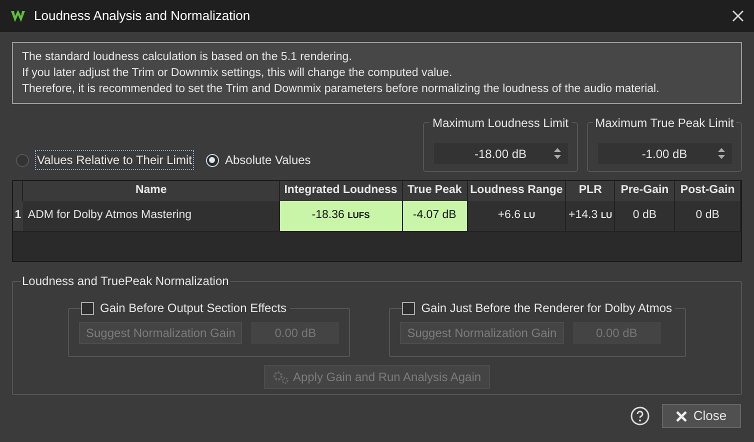 This screenshot has height=442, width=754. I want to click on table-cell: ADM for Dolby Atmos Mastering, so click(151, 216).